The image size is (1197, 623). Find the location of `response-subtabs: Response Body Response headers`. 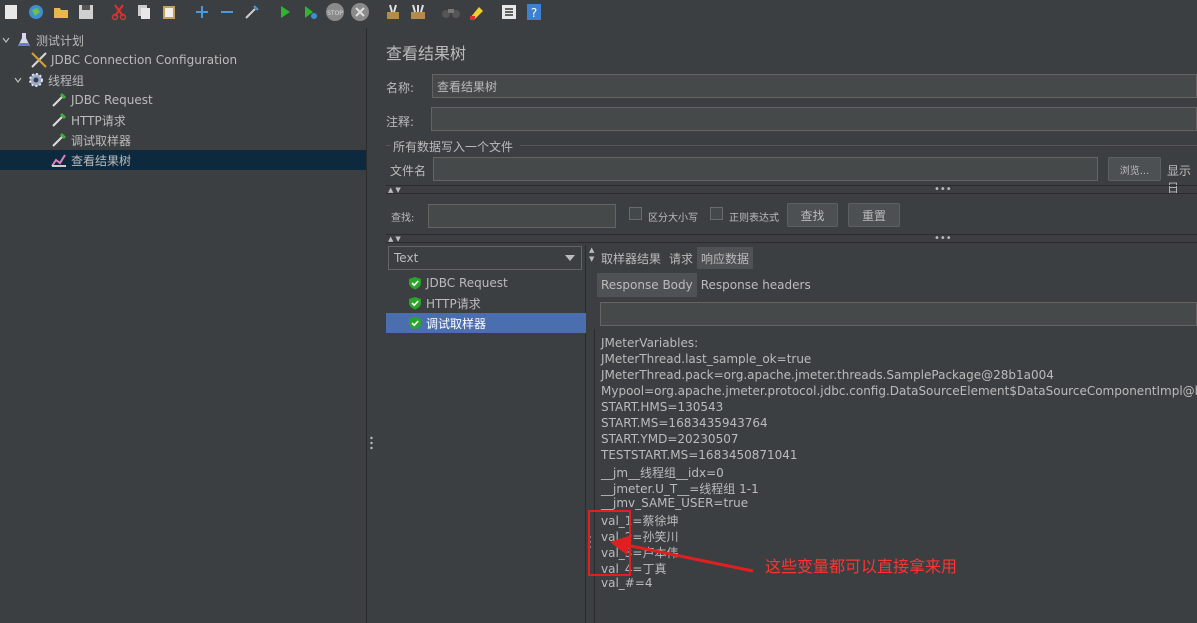

response-subtabs: Response Body Response headers is located at coordinates (706, 285).